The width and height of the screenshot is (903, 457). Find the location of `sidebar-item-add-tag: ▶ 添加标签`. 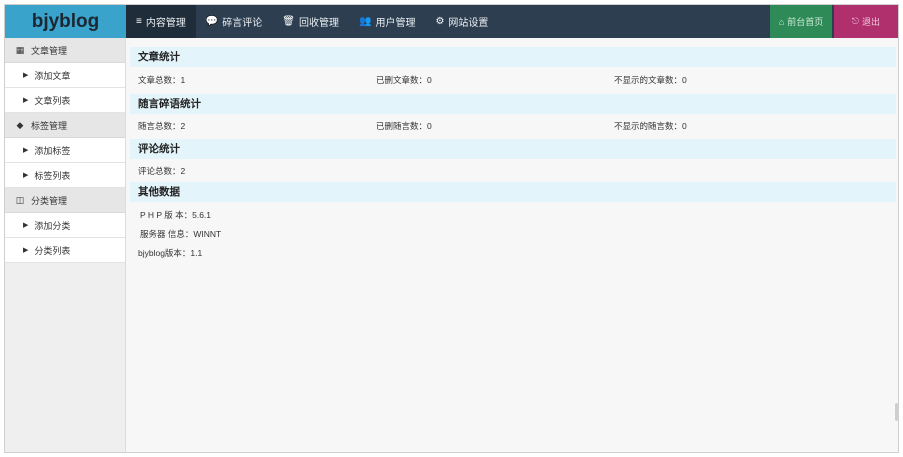

sidebar-item-add-tag: ▶ 添加标签 is located at coordinates (65, 150).